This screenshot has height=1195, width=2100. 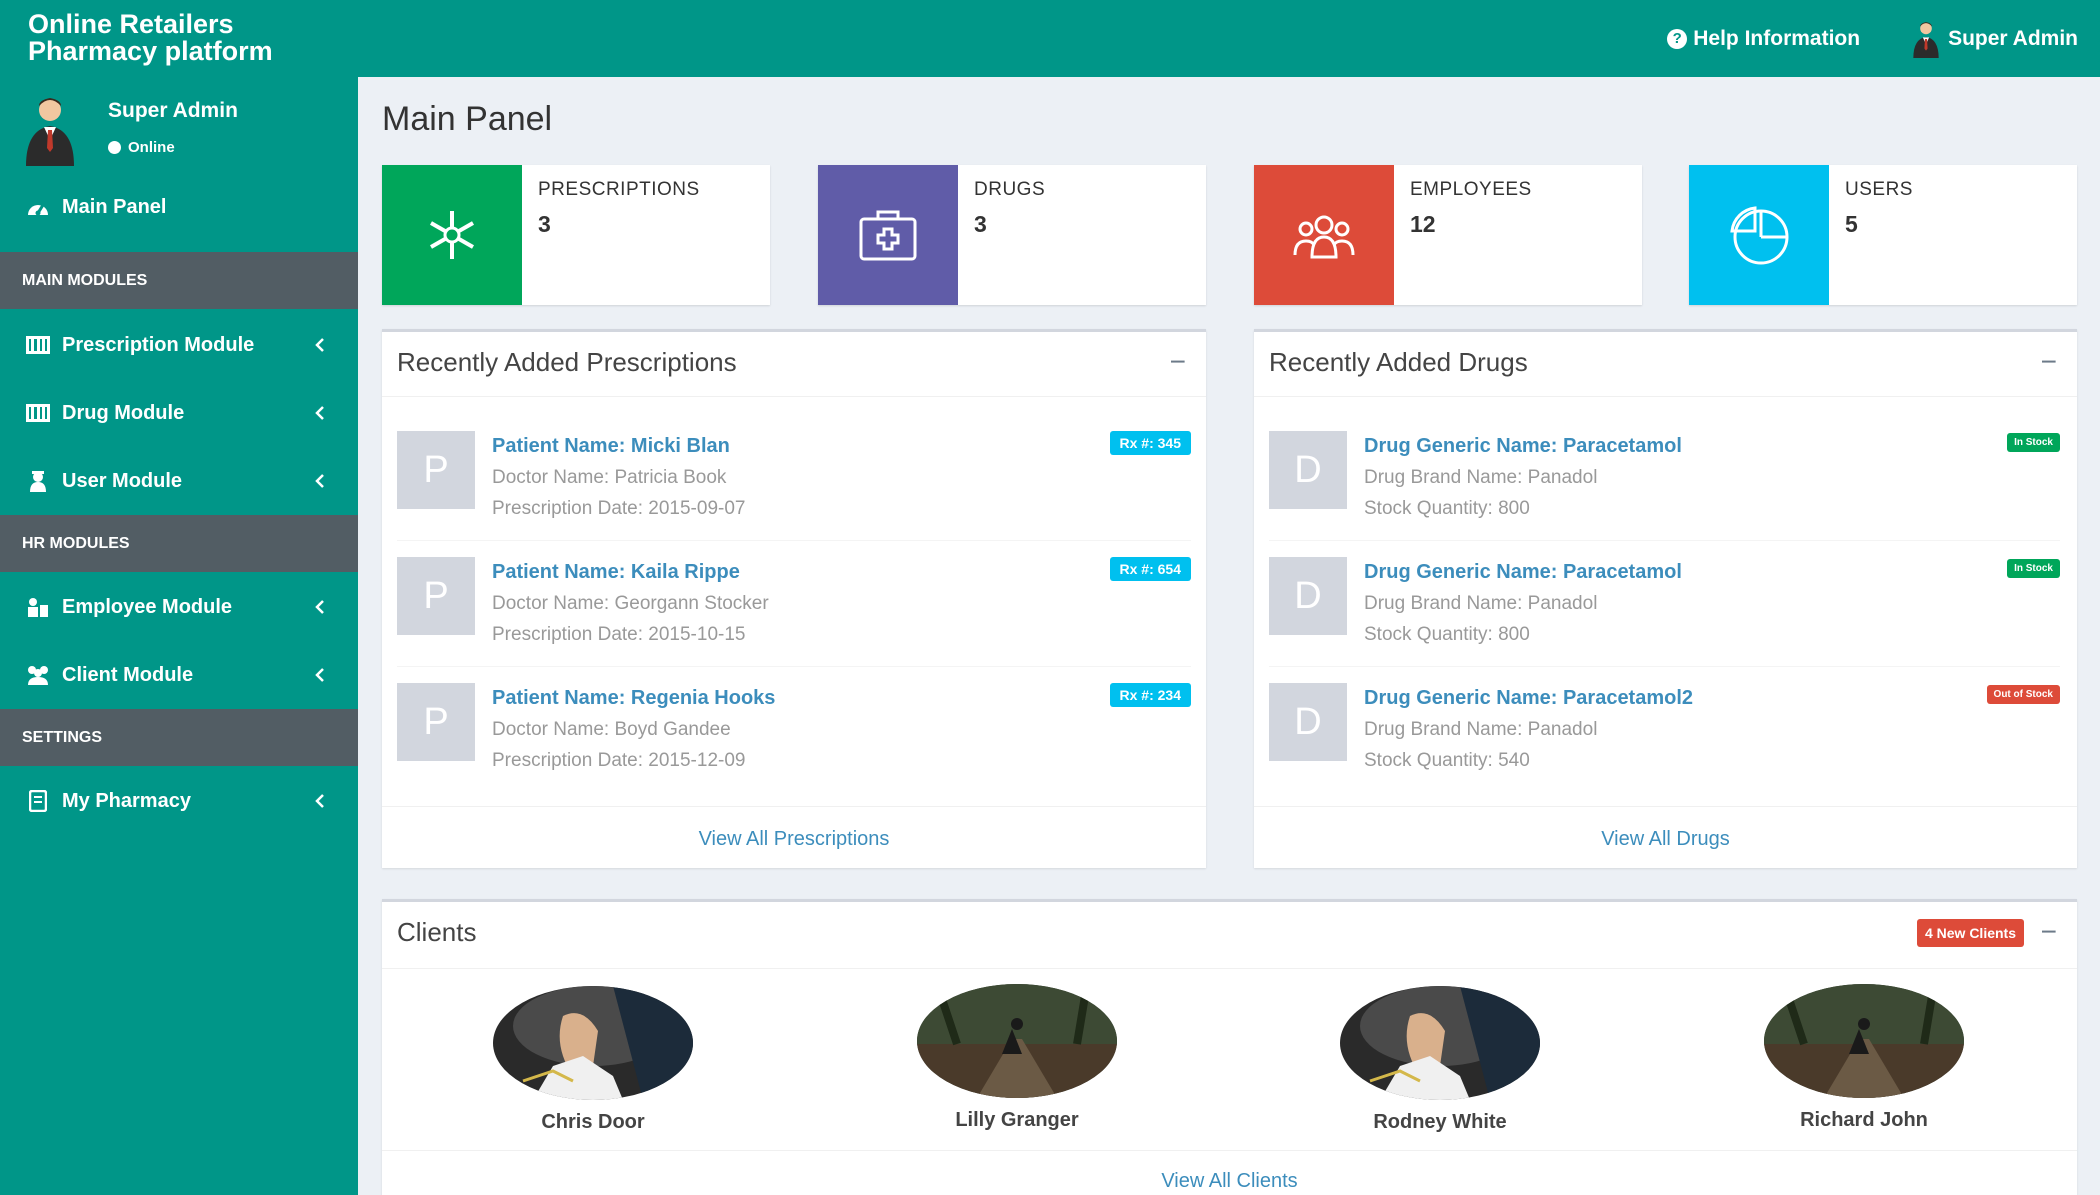 I want to click on client-name: Chris Door, so click(x=593, y=1122).